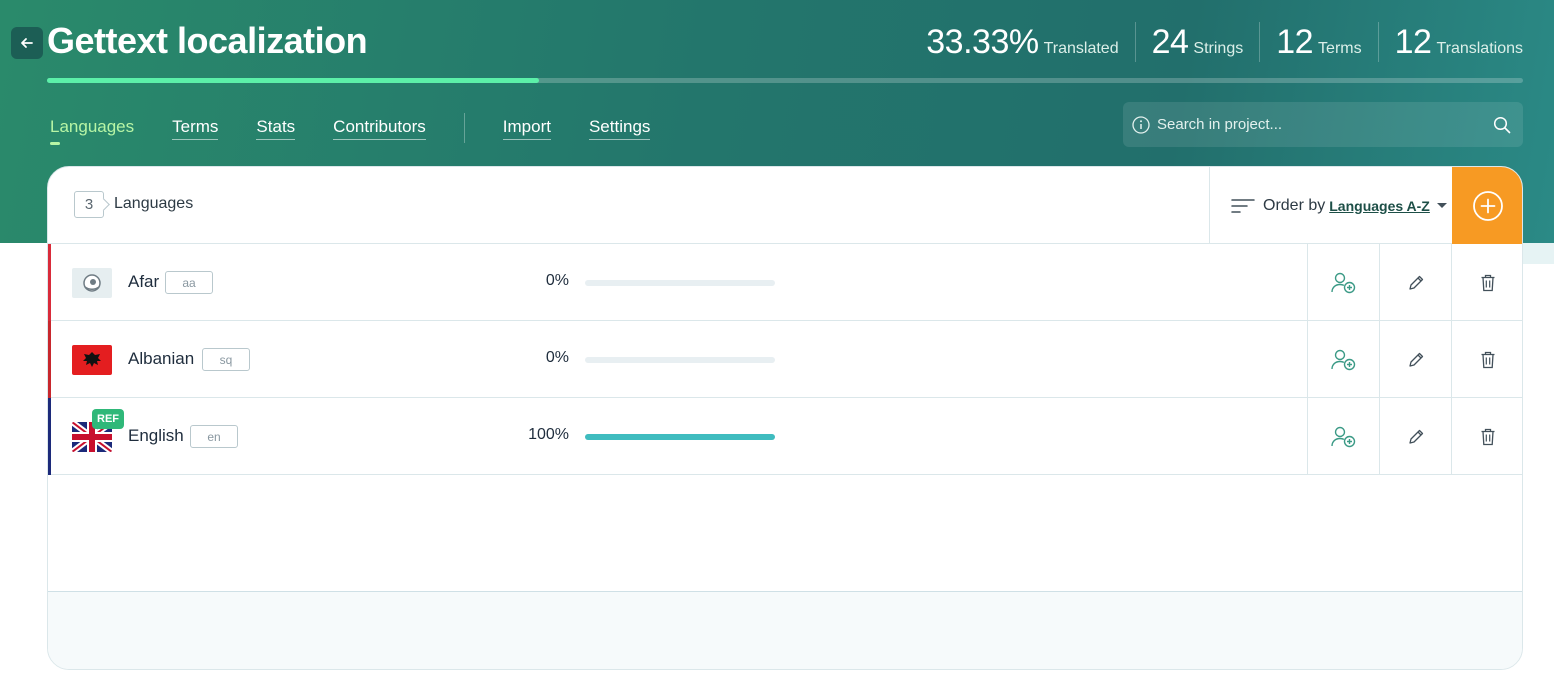 This screenshot has width=1554, height=696. I want to click on sort-icon, so click(1243, 205).